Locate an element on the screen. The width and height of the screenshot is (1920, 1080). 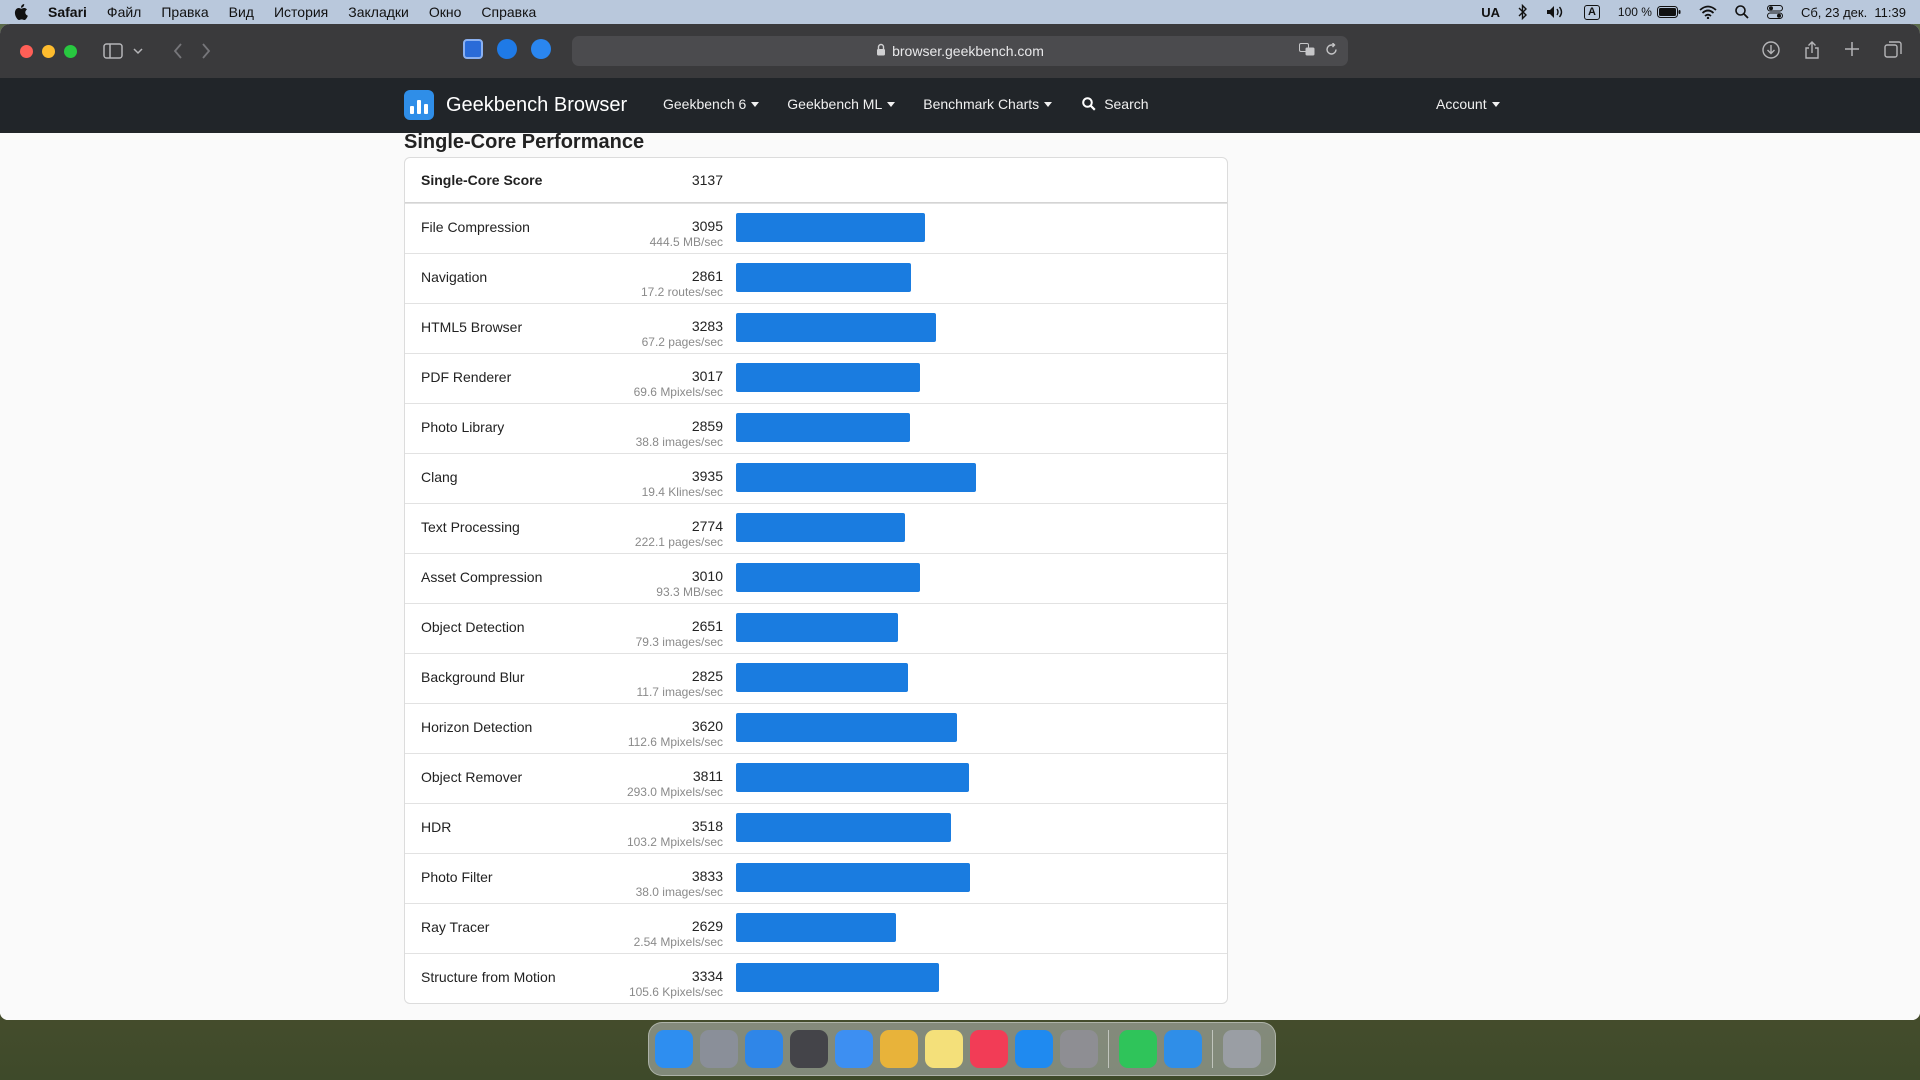
window-controls is located at coordinates (48, 51).